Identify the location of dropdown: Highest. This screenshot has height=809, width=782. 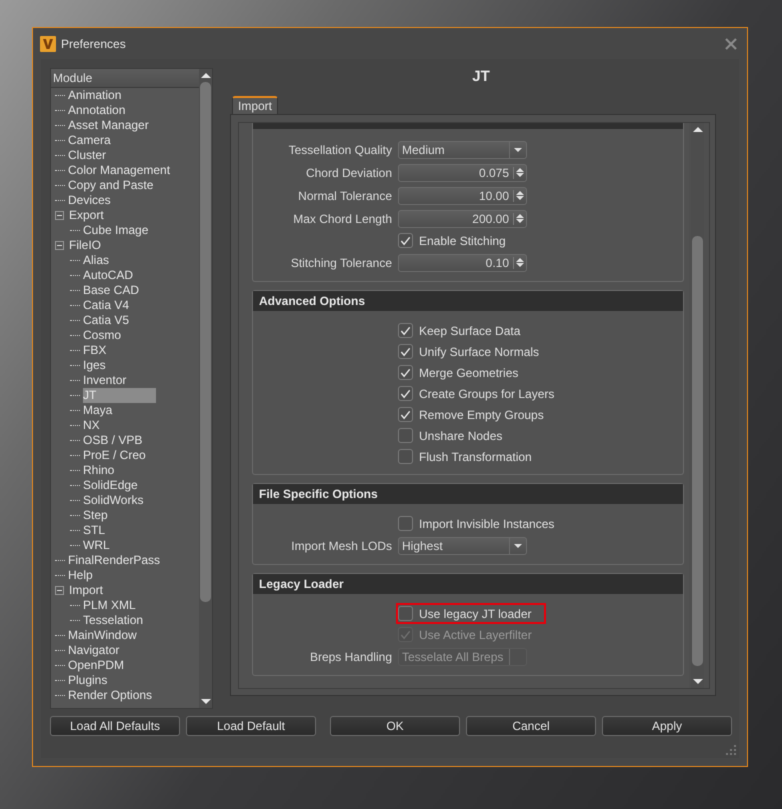
(462, 545).